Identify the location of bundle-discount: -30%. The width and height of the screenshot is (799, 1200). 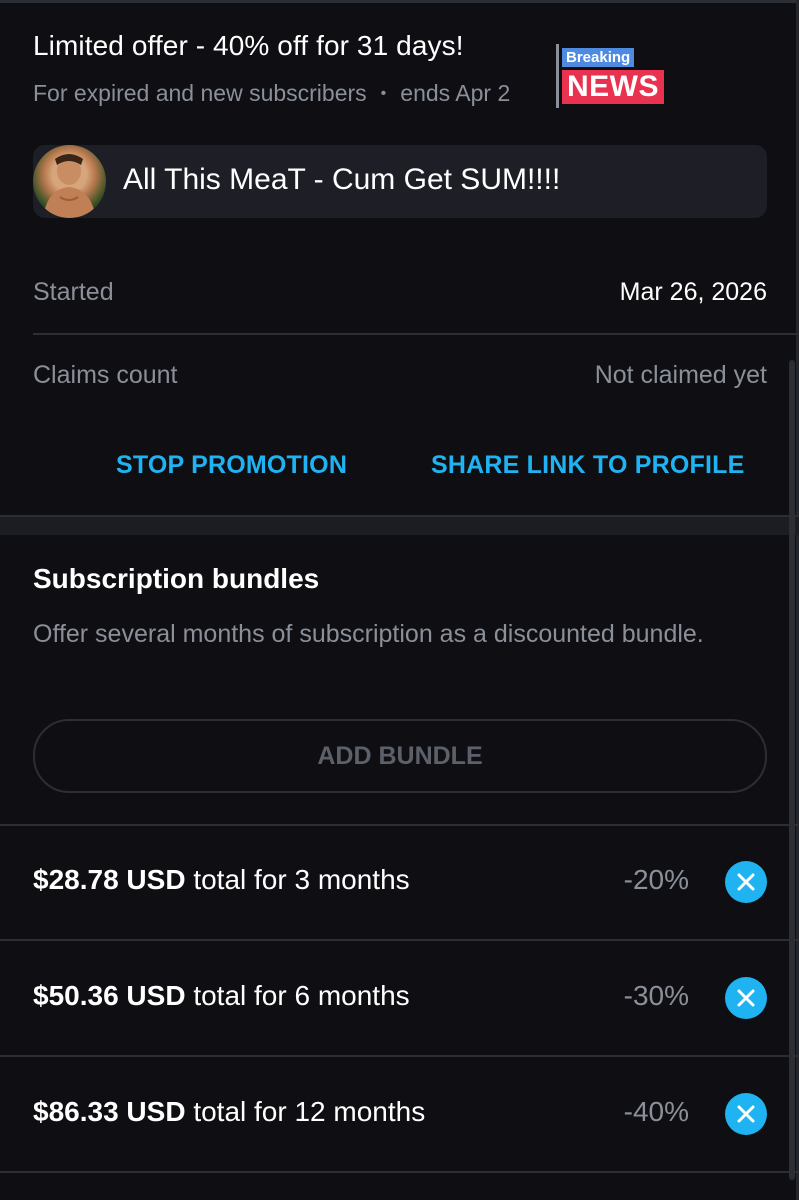
(656, 995).